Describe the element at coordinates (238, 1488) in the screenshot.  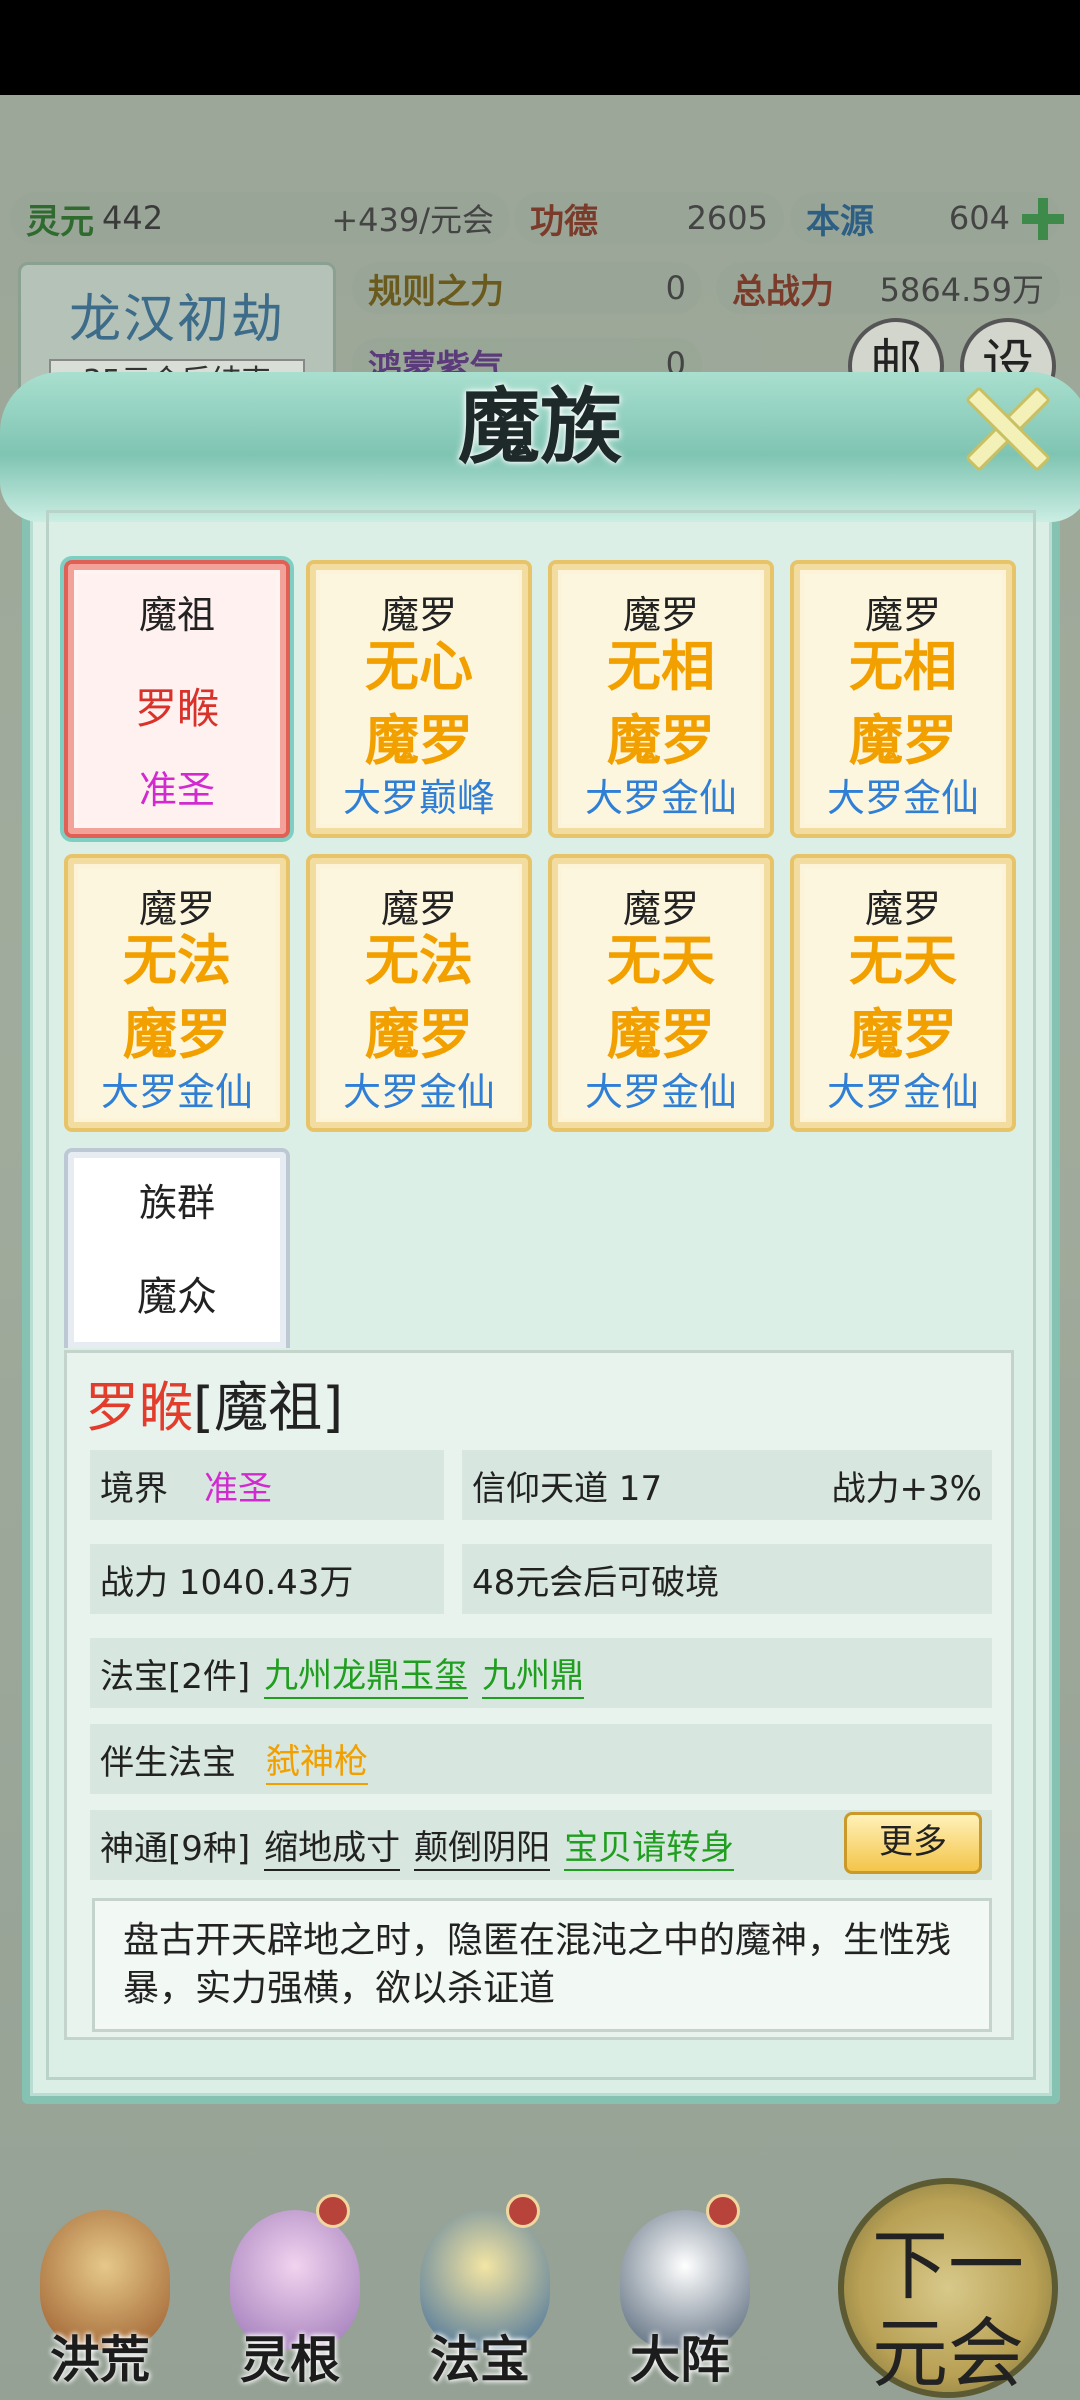
I see `realm-value: 准圣` at that location.